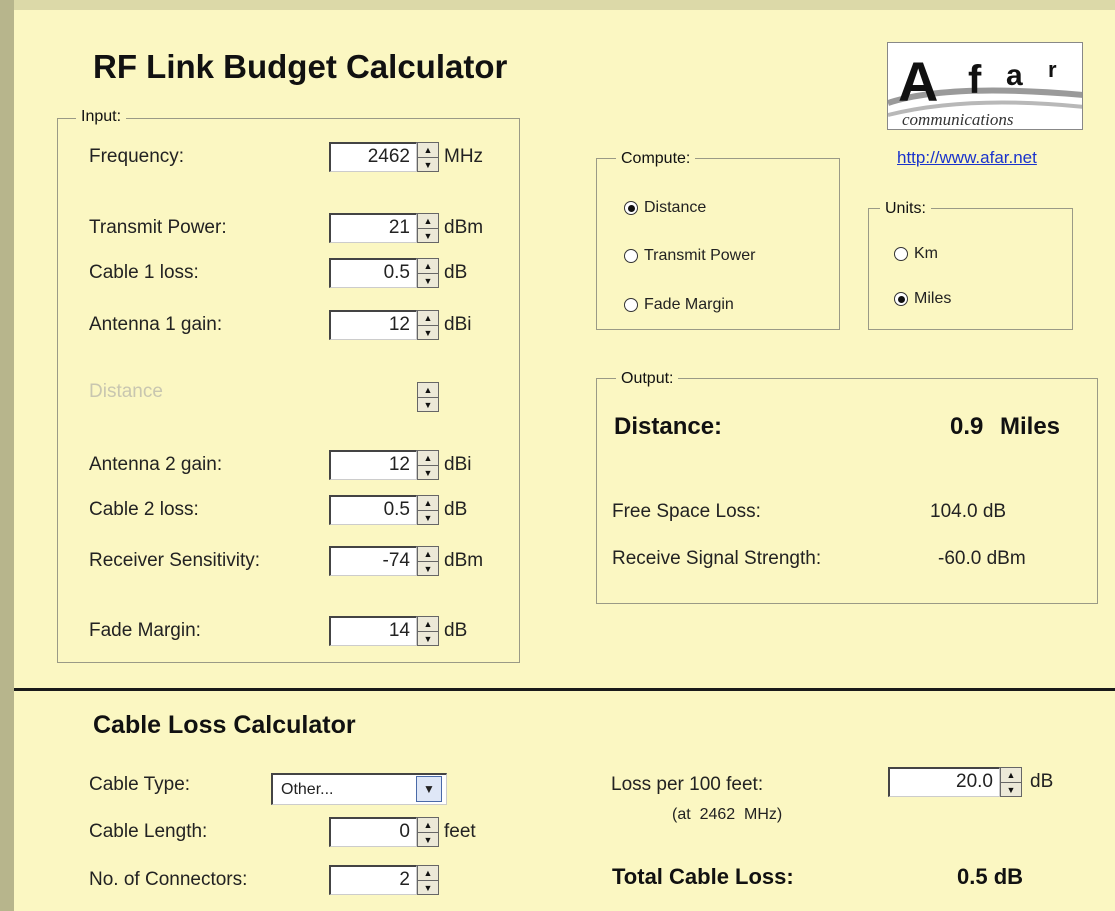 The image size is (1115, 911). Describe the element at coordinates (156, 324) in the screenshot. I see `antenna1-gain-label: Antenna 1 gain:` at that location.